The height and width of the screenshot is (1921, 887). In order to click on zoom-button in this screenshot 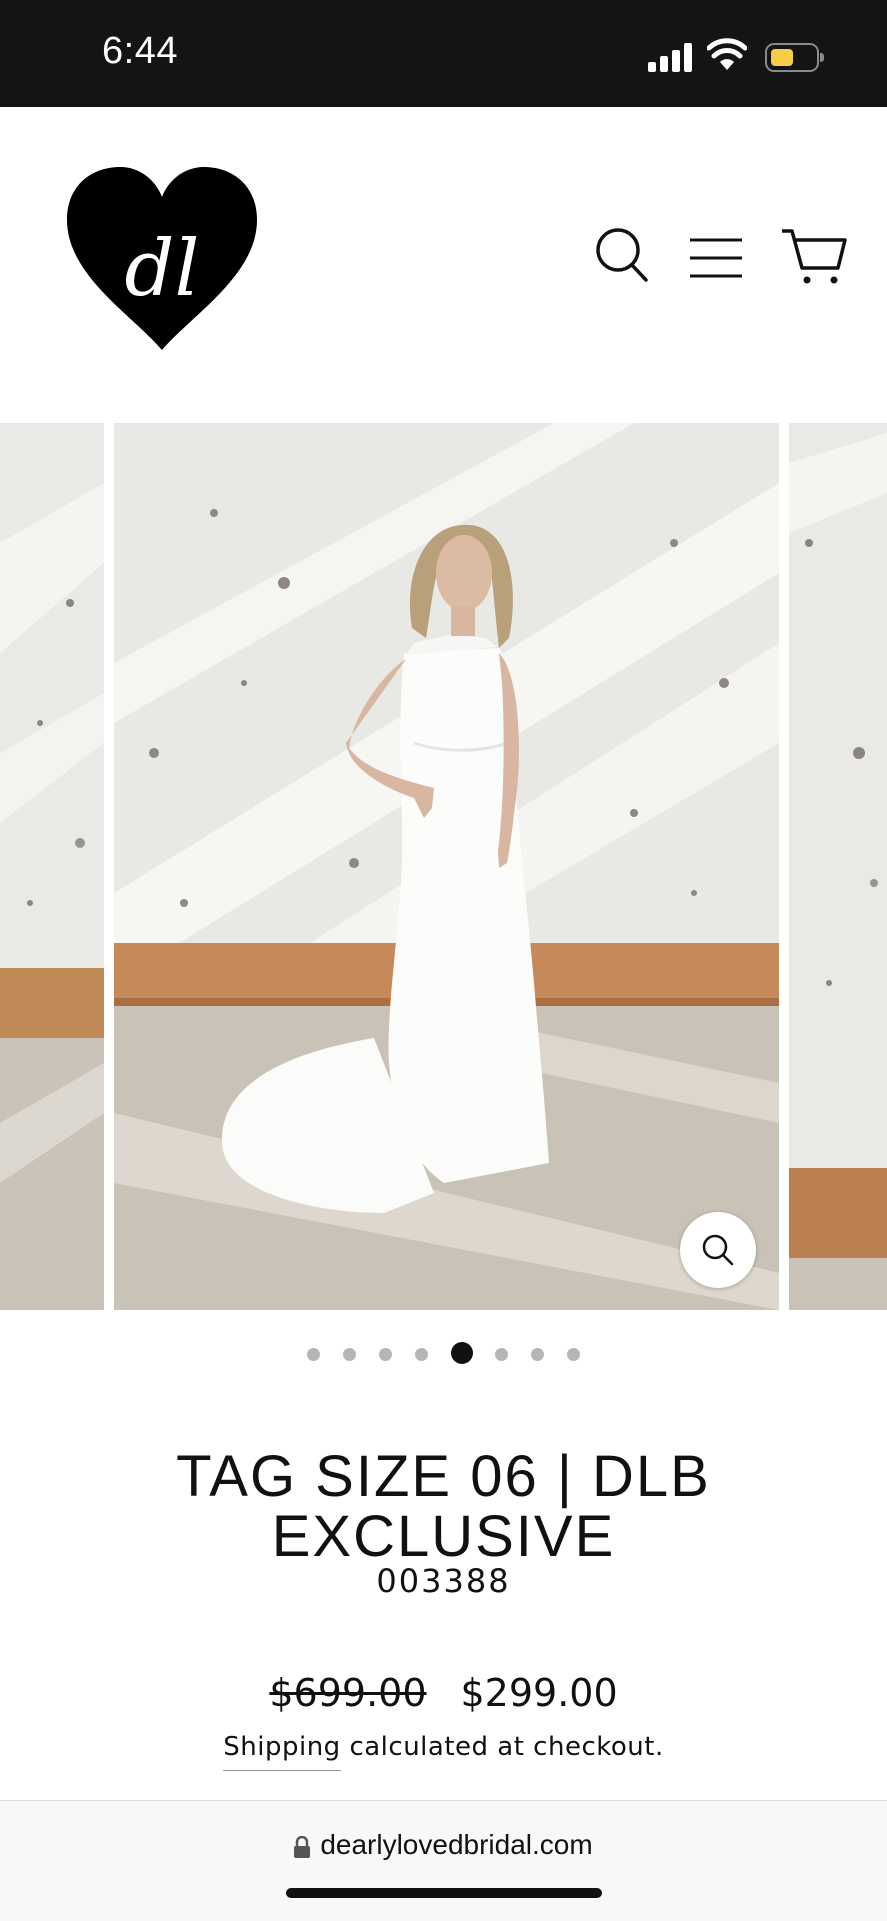, I will do `click(718, 1250)`.